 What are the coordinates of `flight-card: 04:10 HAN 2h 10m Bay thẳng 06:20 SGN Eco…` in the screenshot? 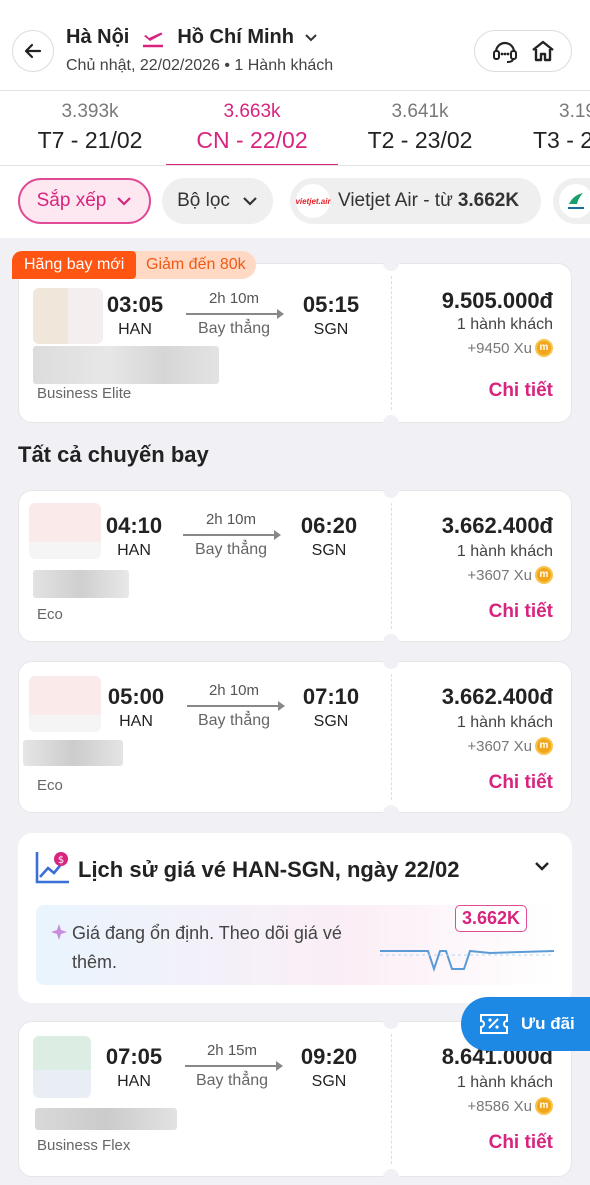 It's located at (295, 566).